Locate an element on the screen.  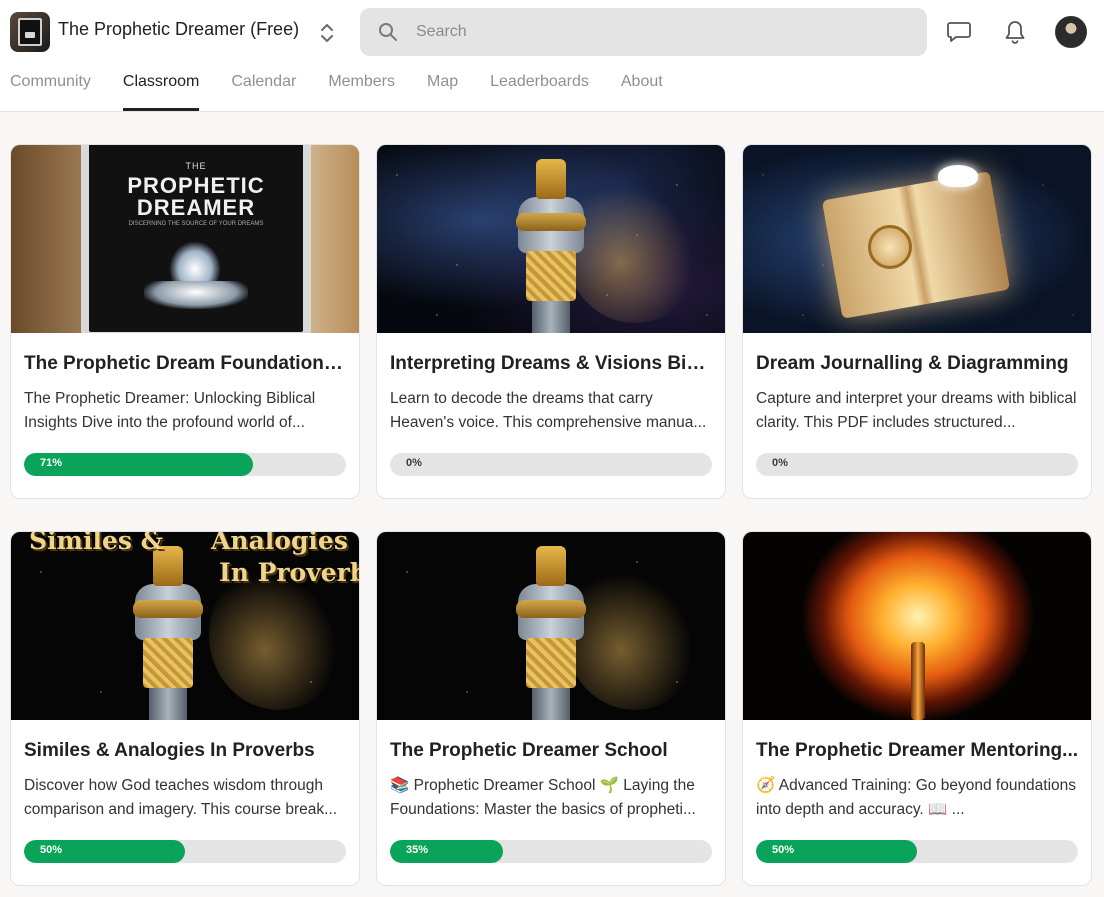
search-bar is located at coordinates (643, 32).